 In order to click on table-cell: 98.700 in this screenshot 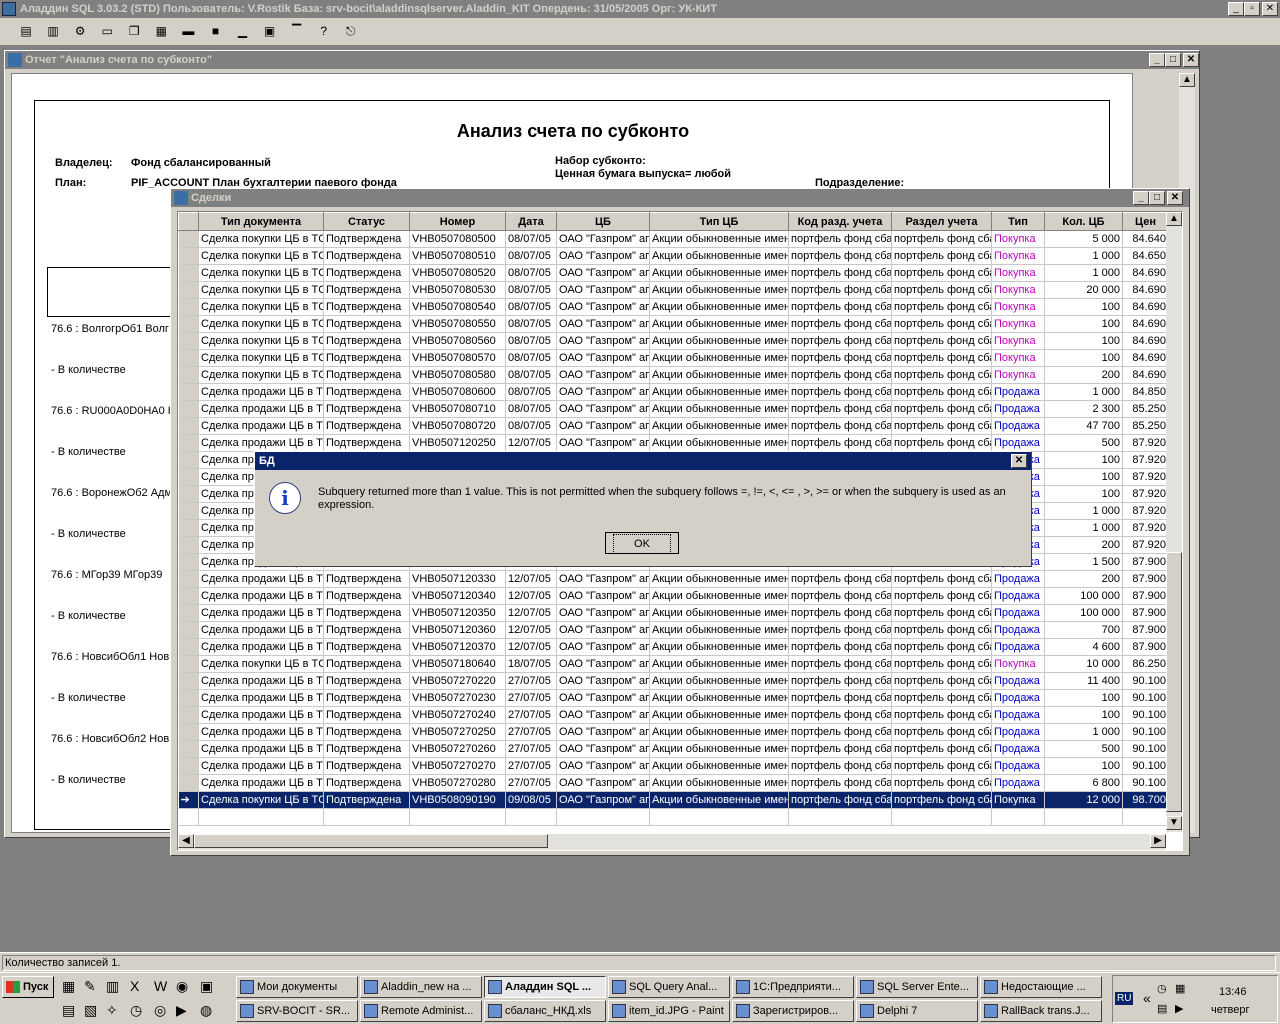, I will do `click(1145, 800)`.